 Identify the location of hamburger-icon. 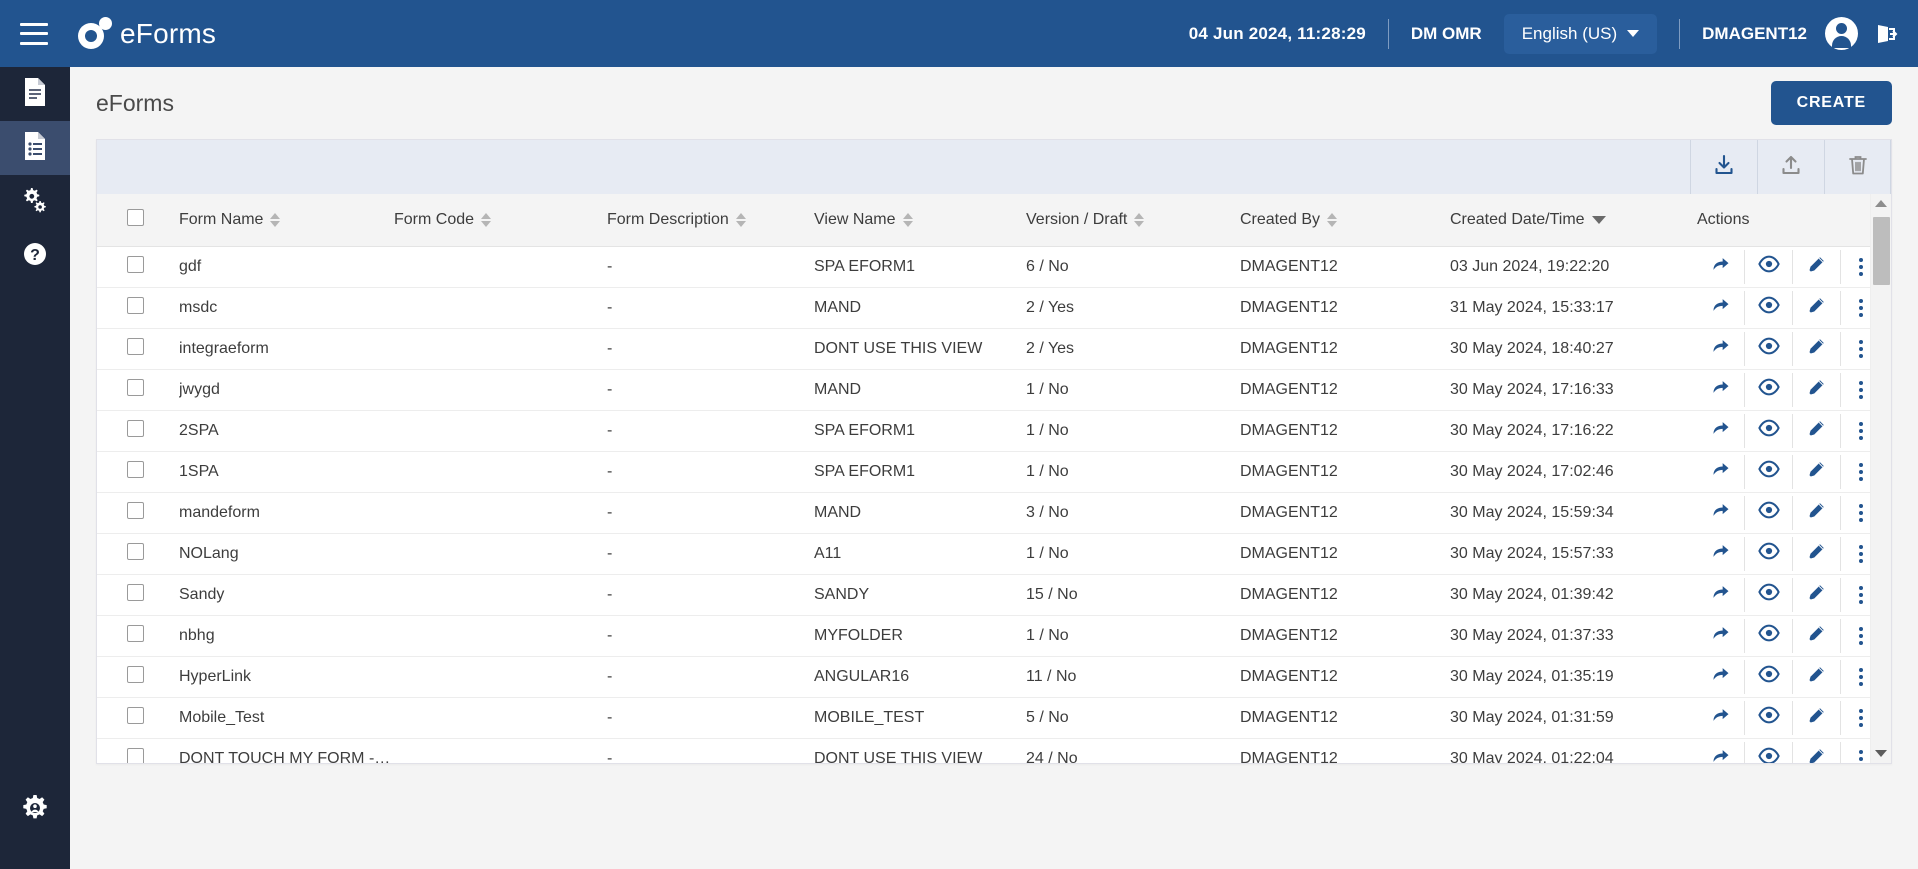
(34, 33).